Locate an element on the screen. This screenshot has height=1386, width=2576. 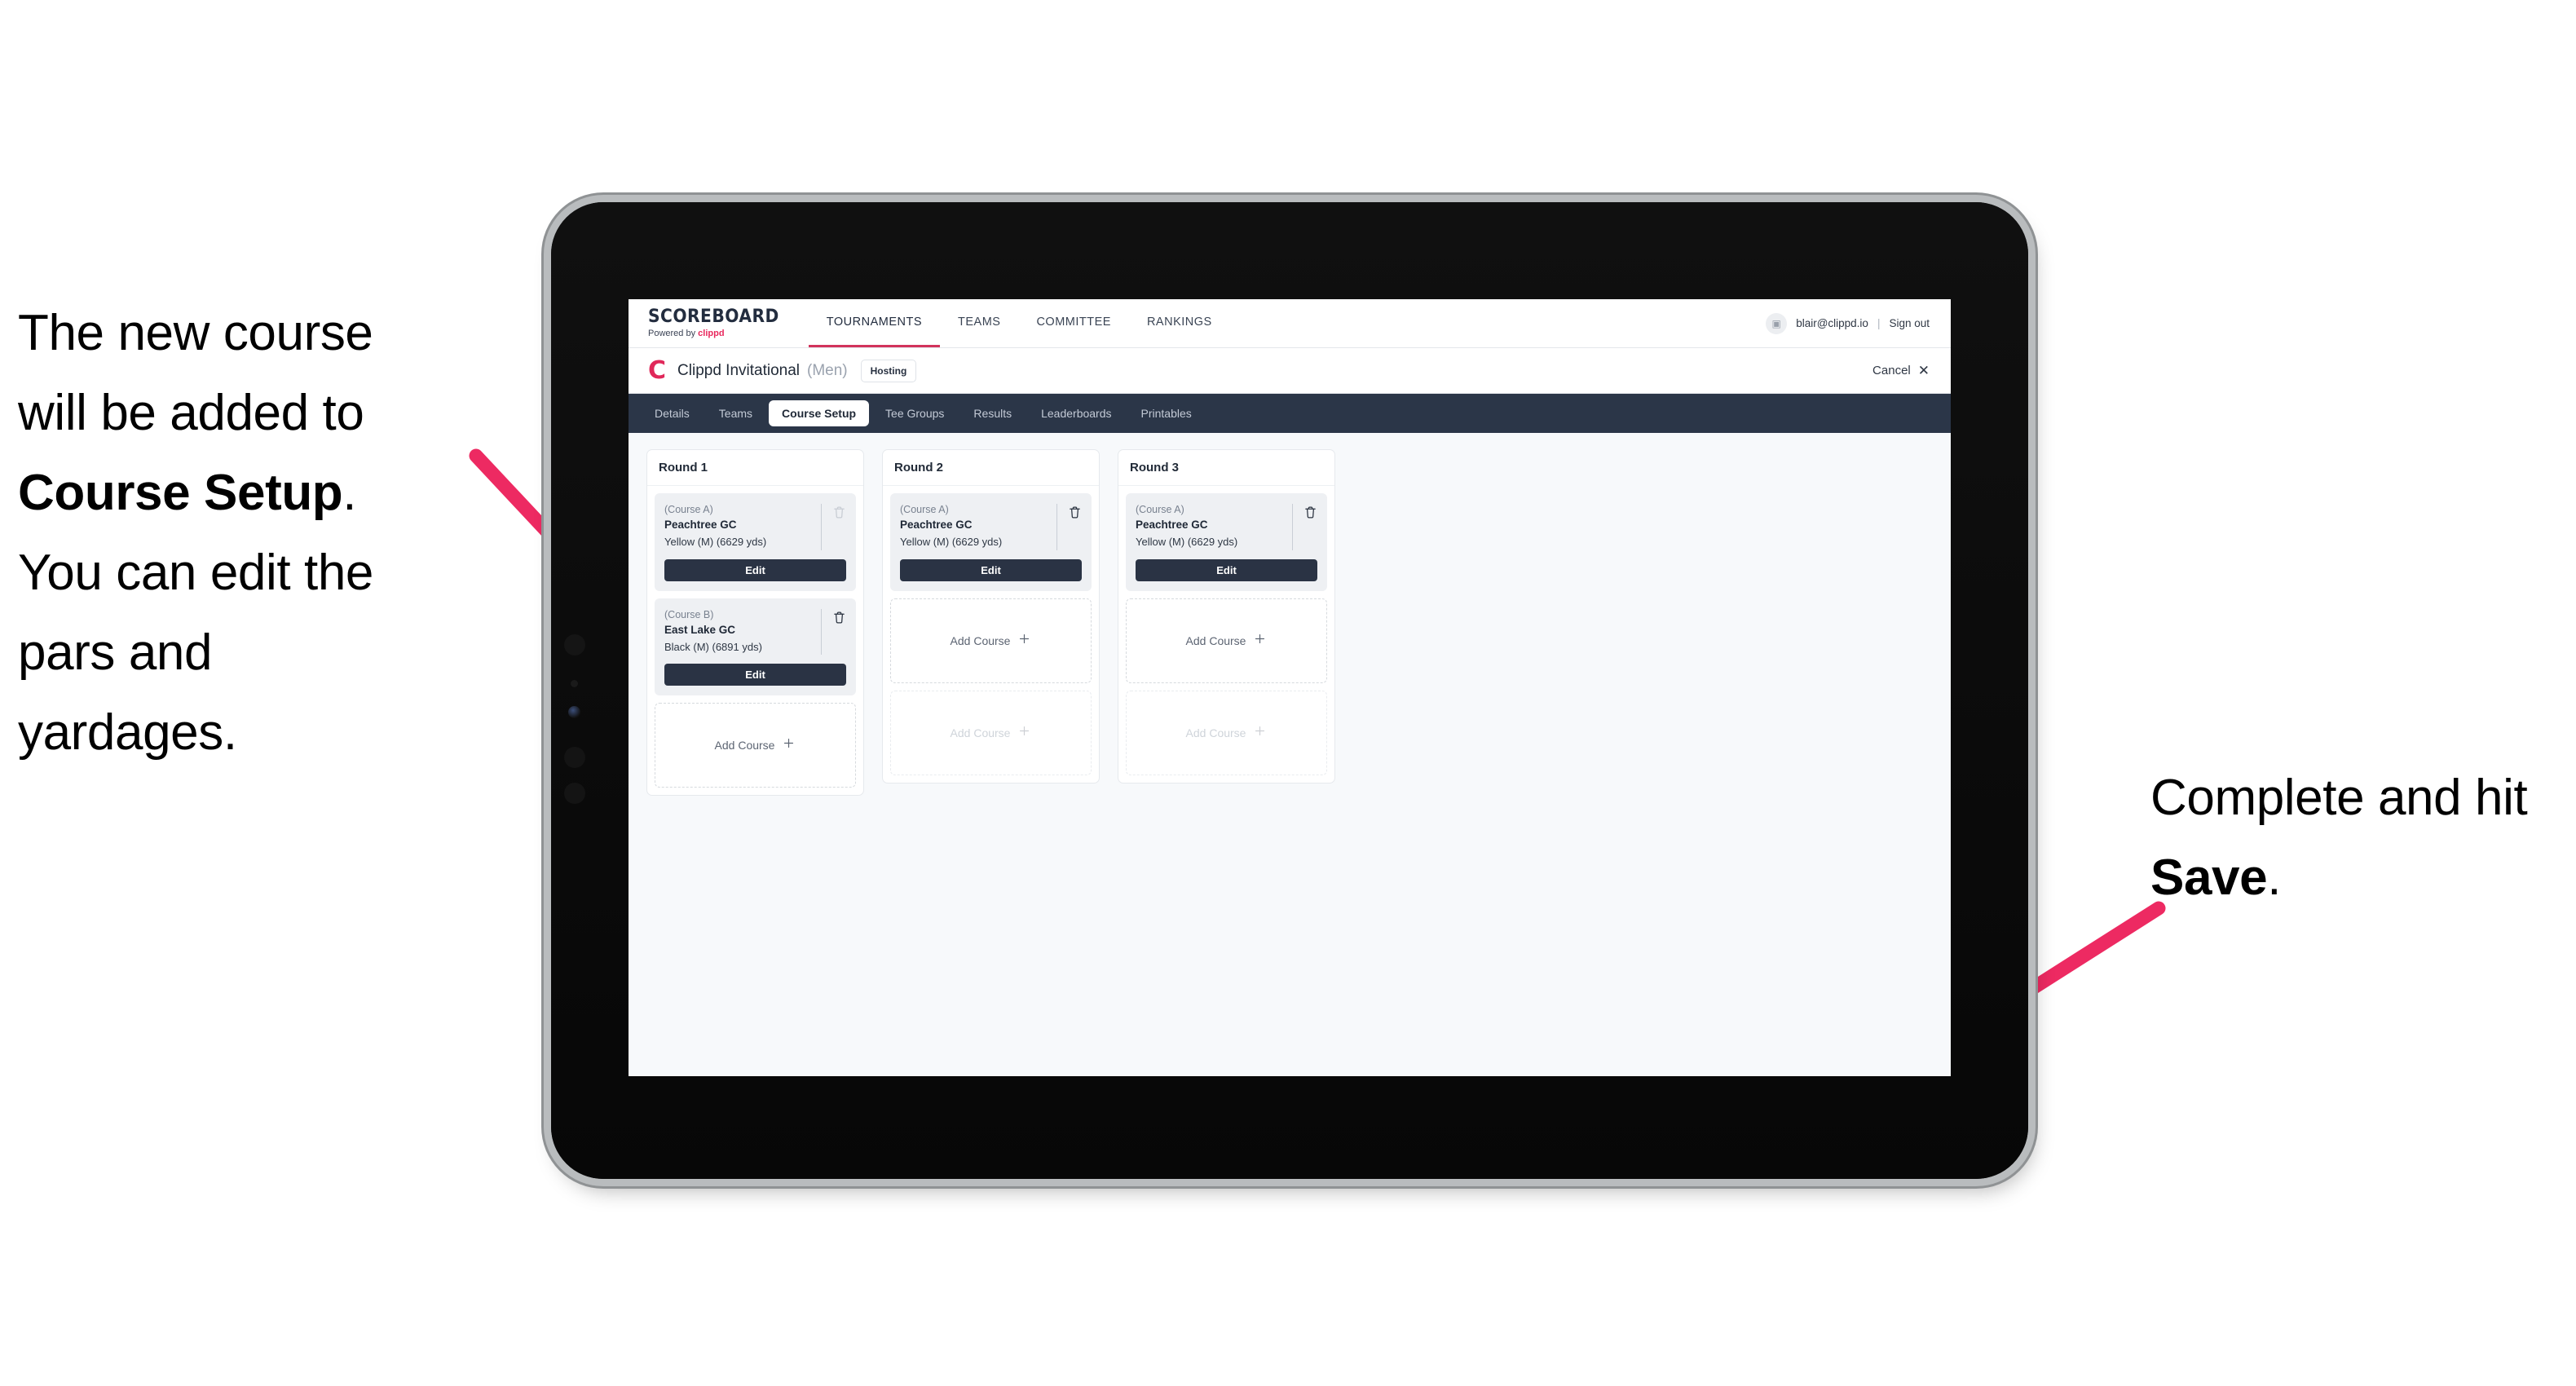
round-title: Round 1 is located at coordinates (755, 468).